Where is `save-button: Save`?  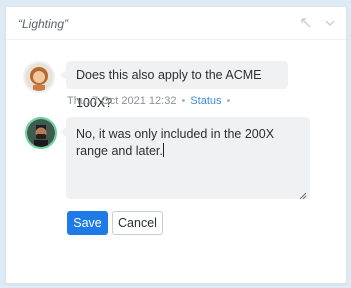 save-button: Save is located at coordinates (87, 223).